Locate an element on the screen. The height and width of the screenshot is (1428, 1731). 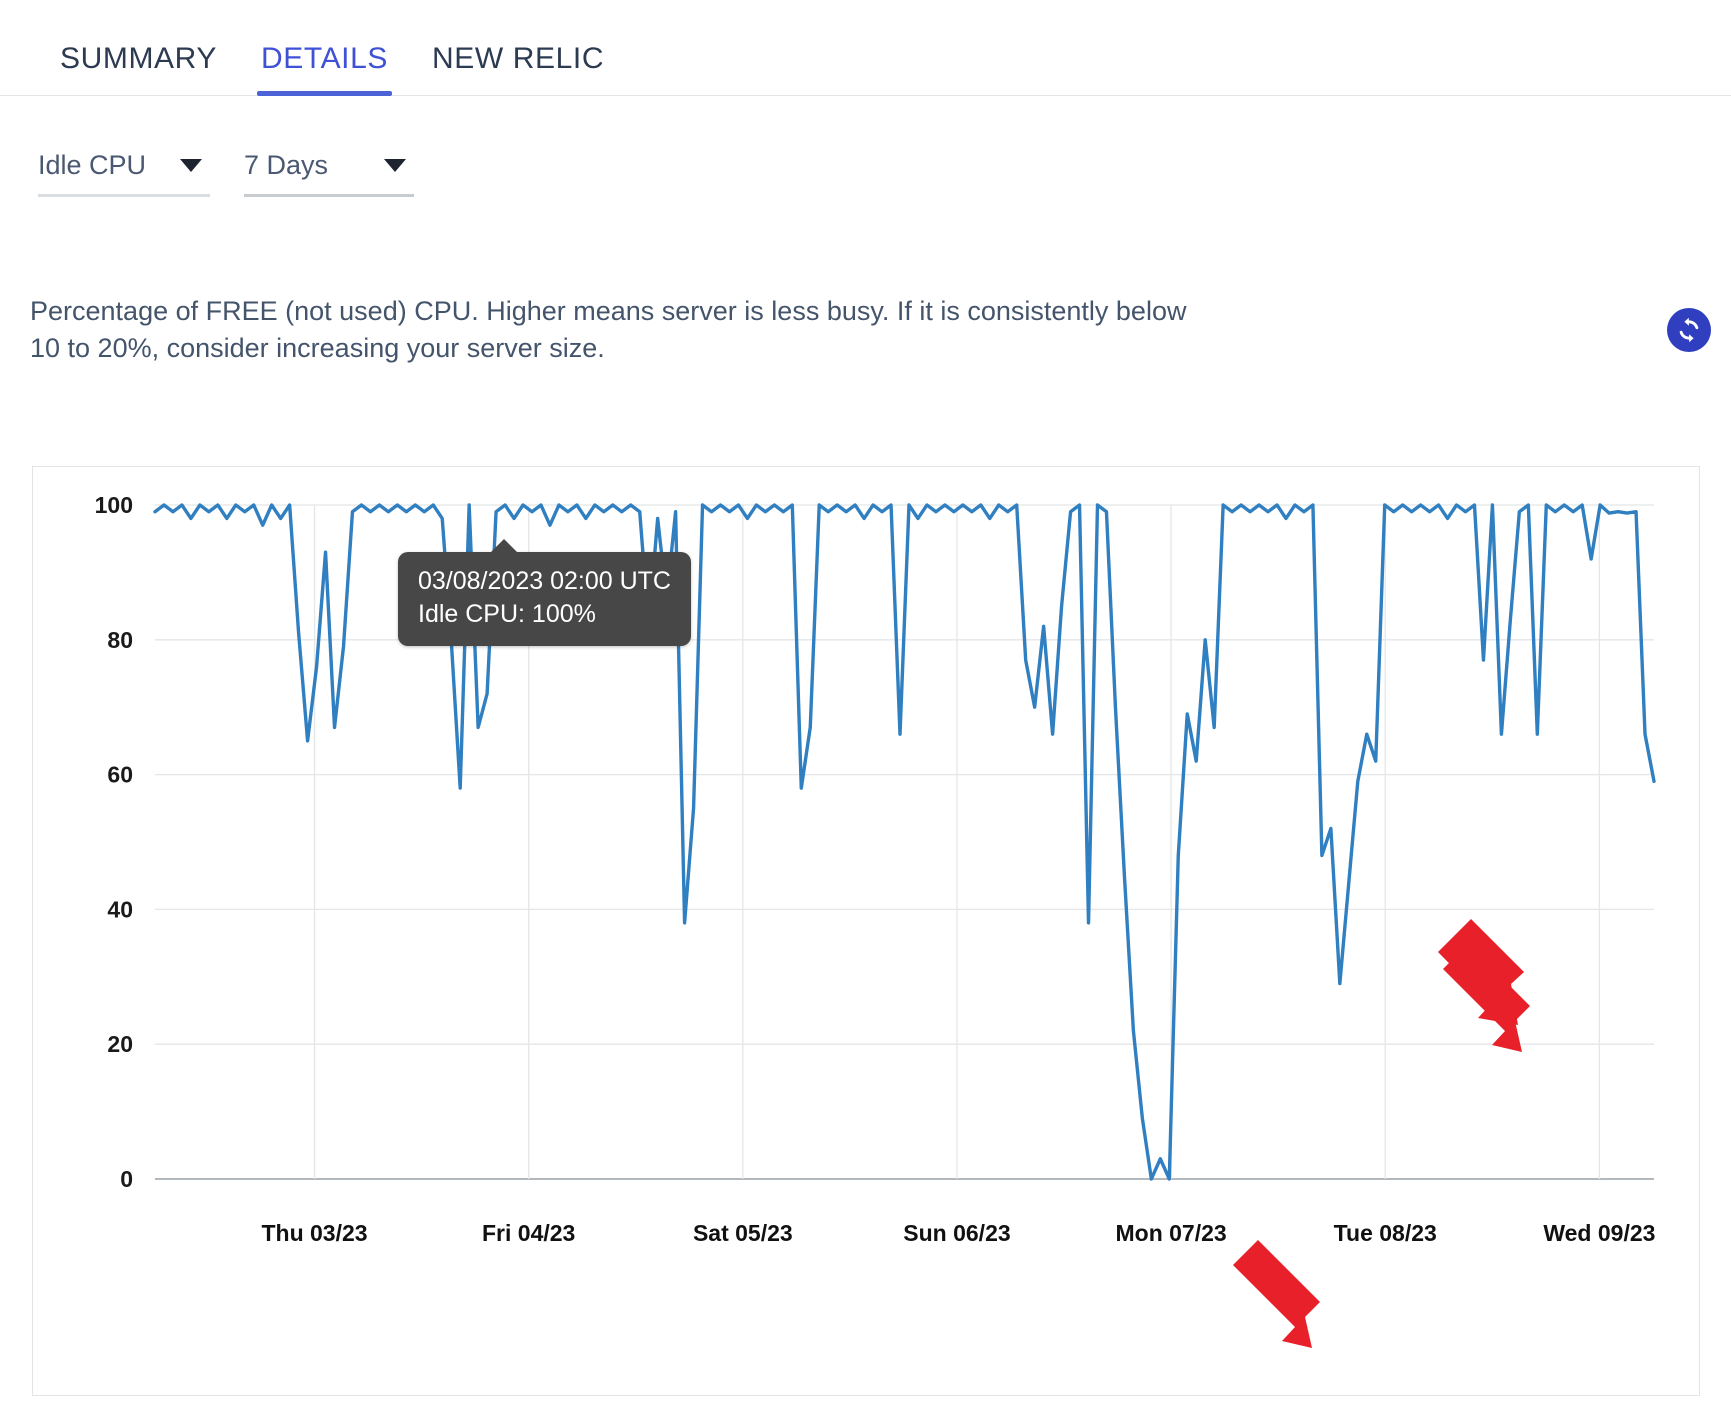
refresh-icon is located at coordinates (1689, 330).